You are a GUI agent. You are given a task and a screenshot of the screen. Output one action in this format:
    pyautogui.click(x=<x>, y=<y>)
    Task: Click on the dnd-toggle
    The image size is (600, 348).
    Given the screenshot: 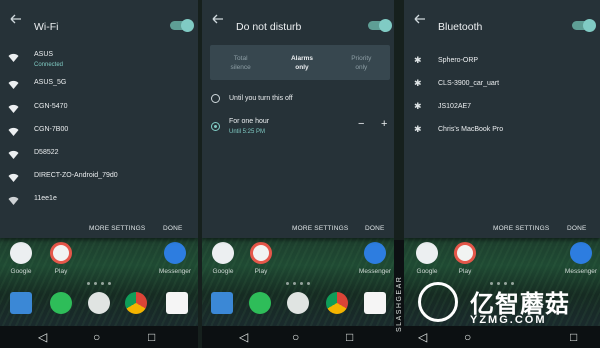 What is the action you would take?
    pyautogui.click(x=380, y=25)
    